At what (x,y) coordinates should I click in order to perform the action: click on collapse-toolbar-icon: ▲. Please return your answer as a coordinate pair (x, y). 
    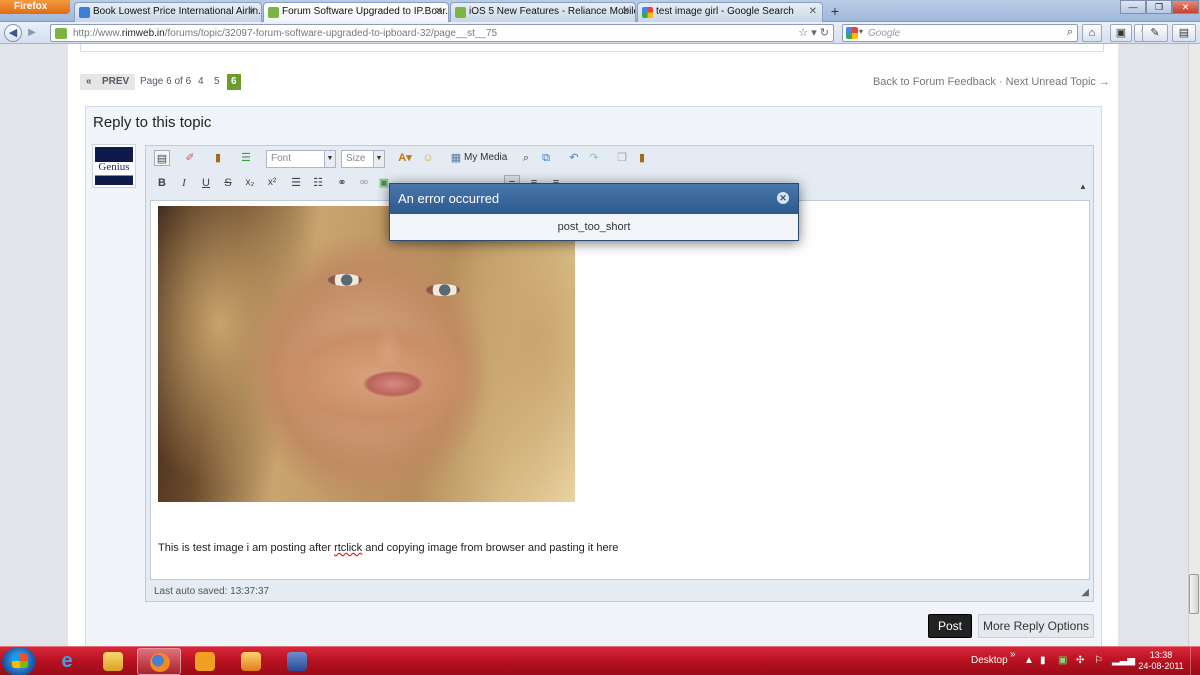
    Looking at the image, I should click on (1084, 187).